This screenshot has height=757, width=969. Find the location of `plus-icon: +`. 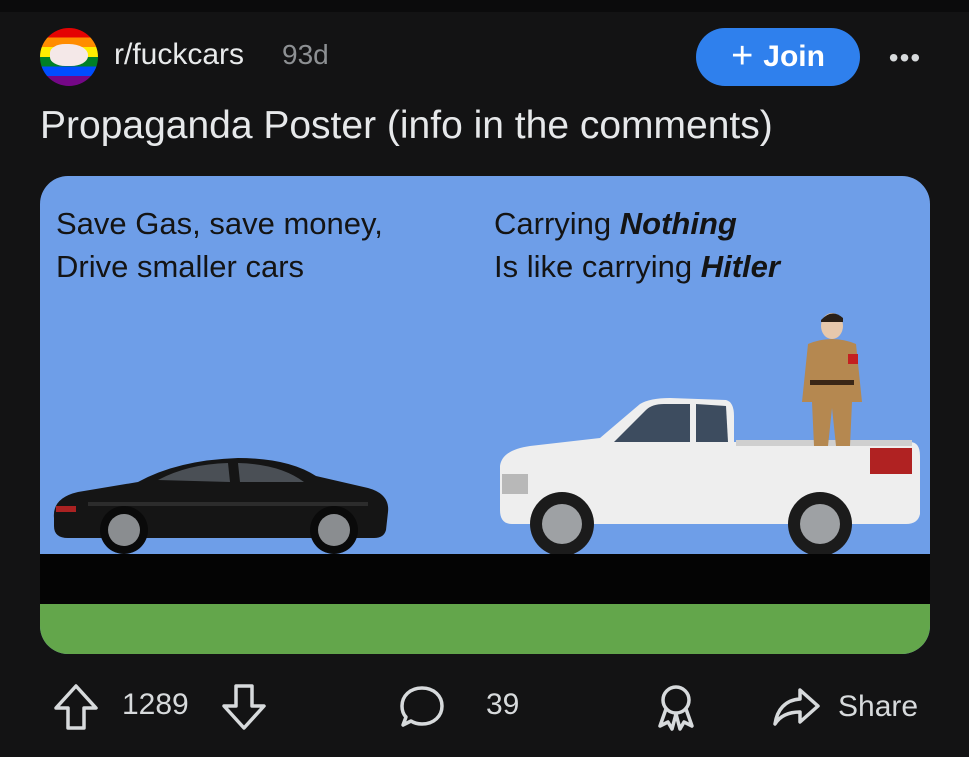

plus-icon: + is located at coordinates (742, 55).